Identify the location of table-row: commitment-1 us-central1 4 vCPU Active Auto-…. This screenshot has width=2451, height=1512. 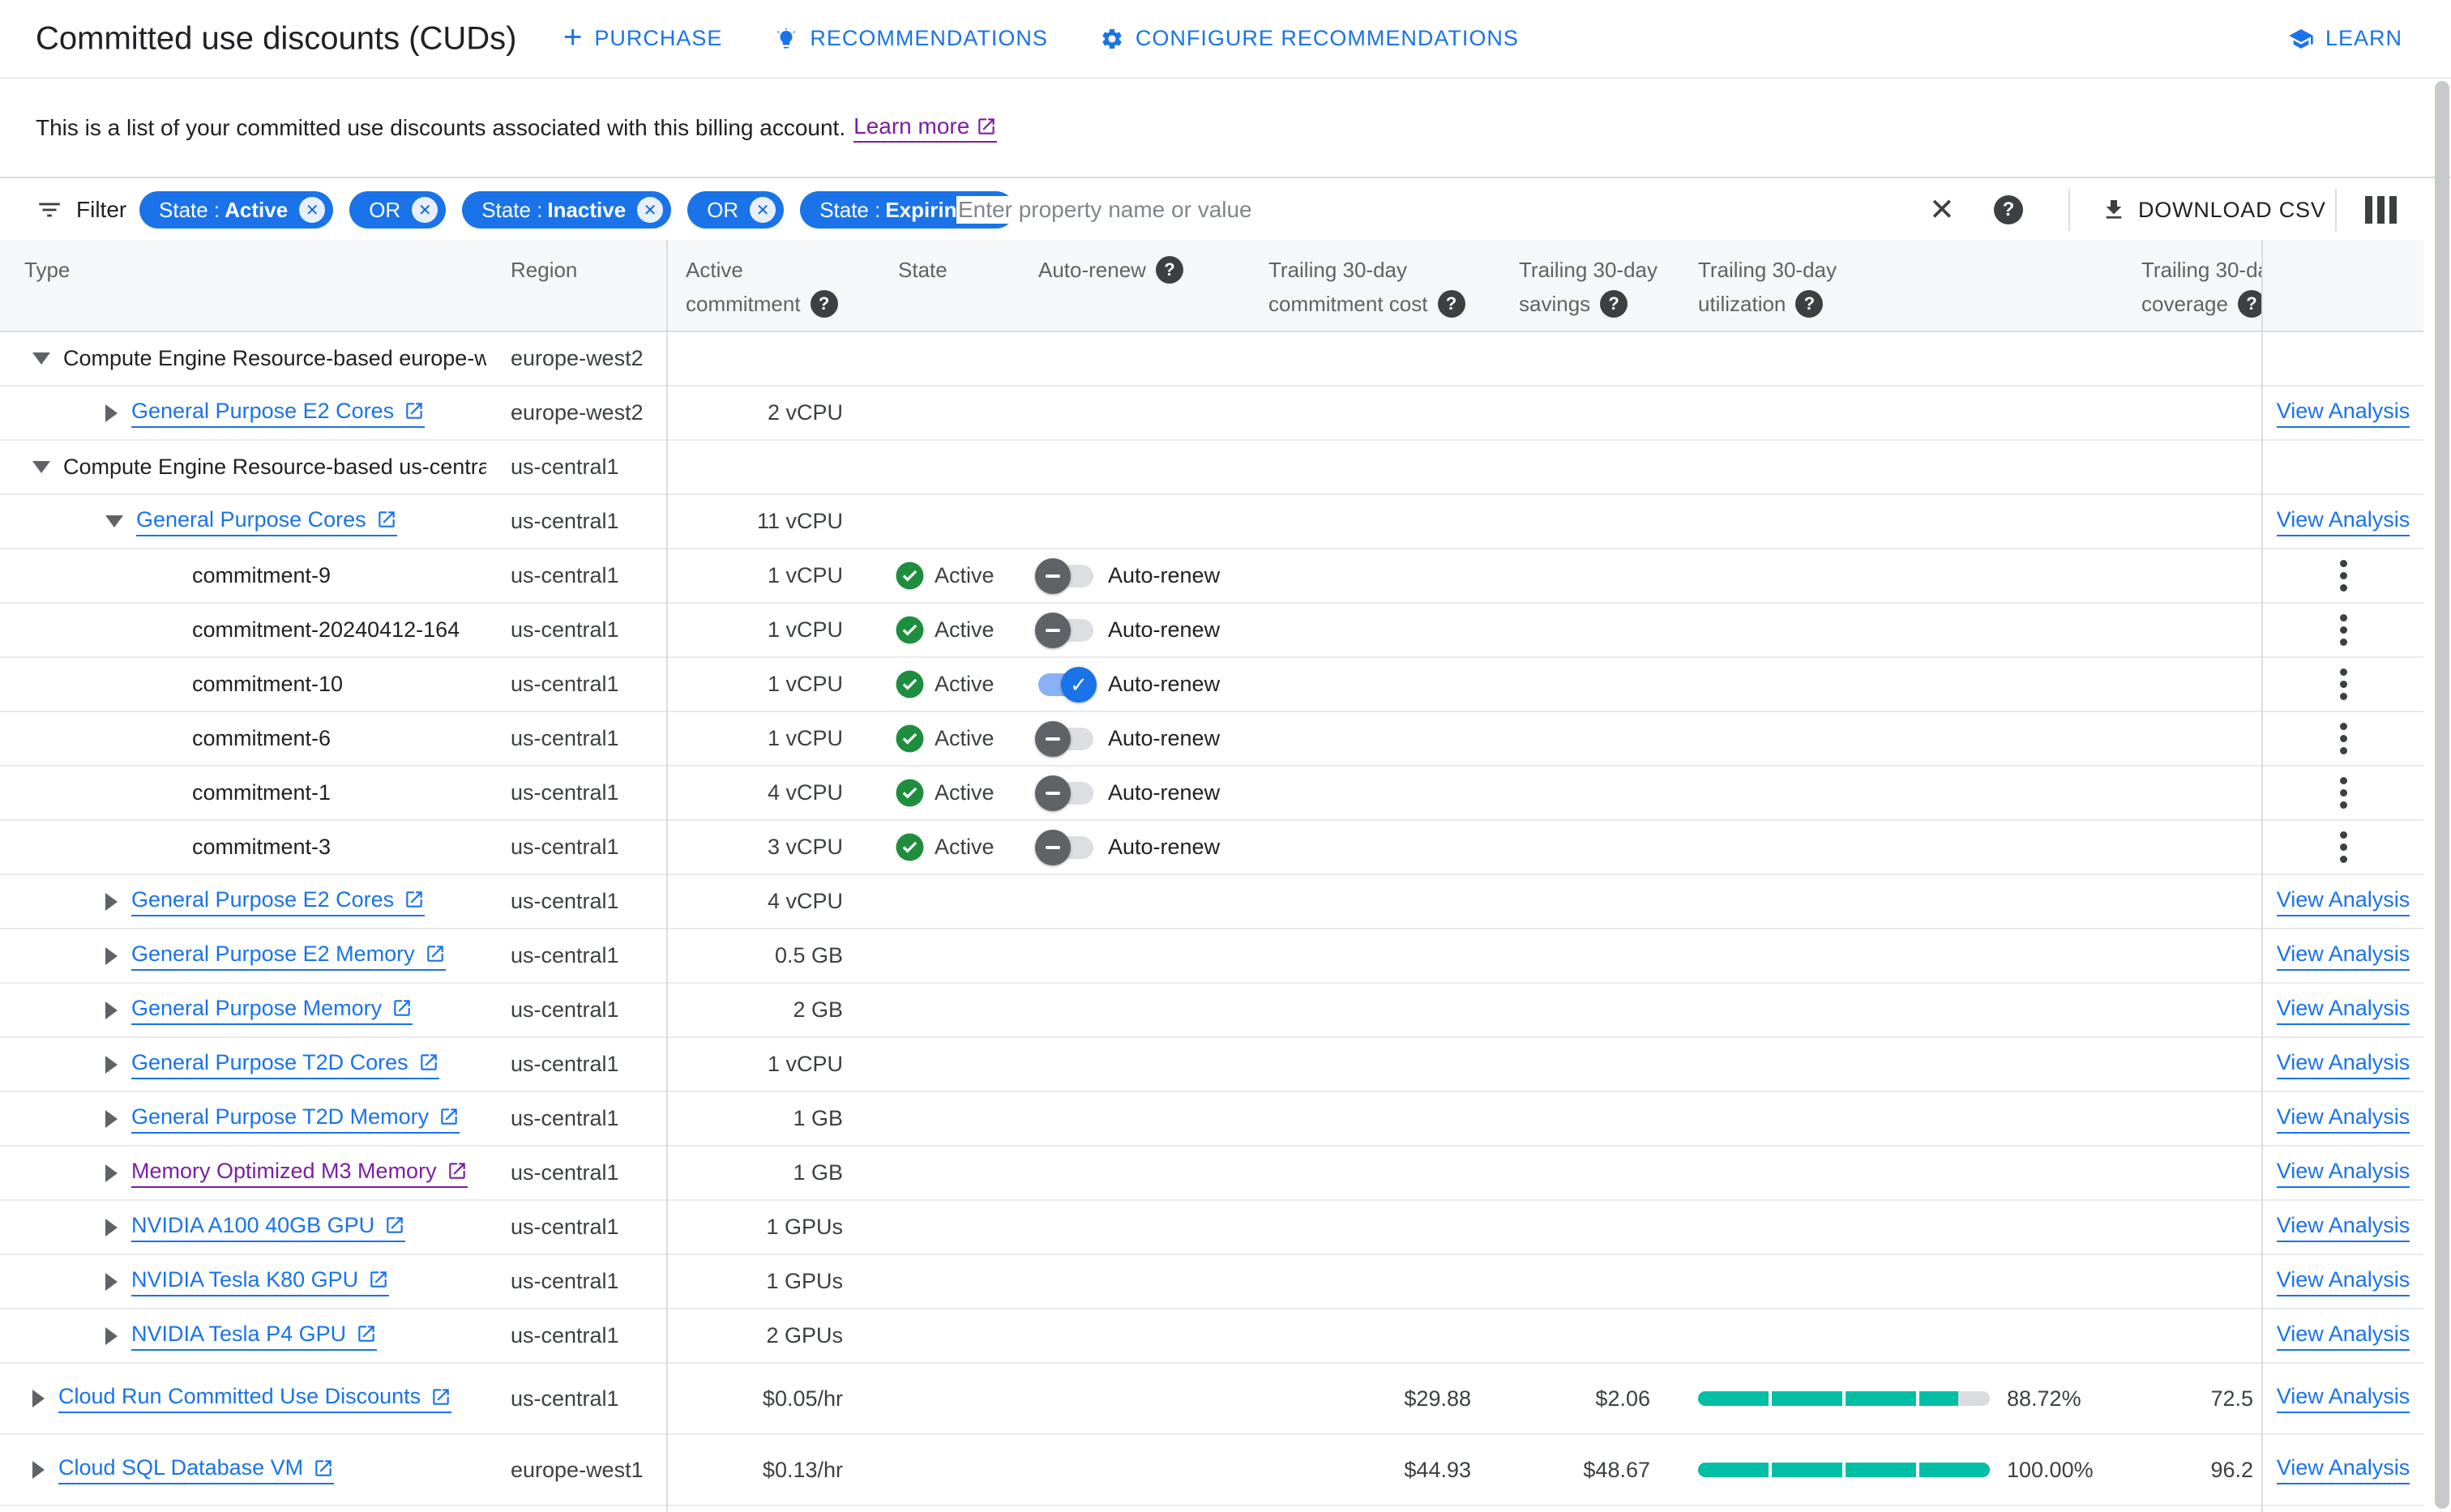
(1211, 794).